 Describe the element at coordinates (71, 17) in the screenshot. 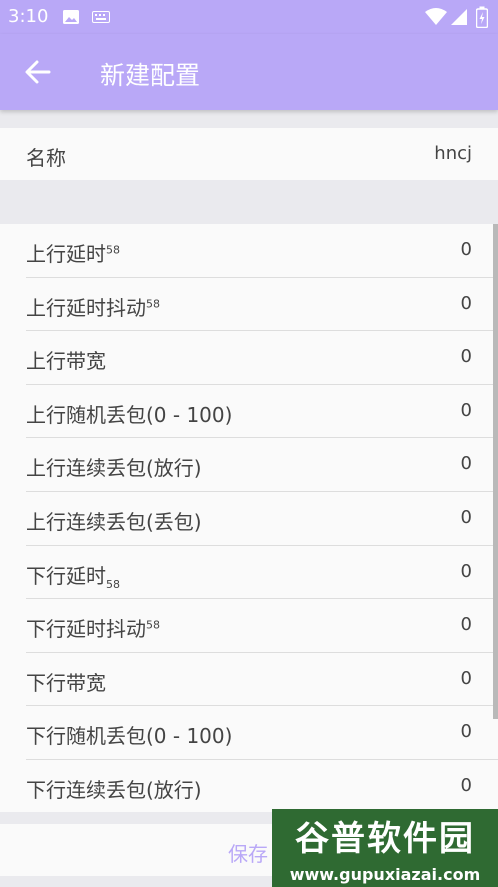

I see `image-icon` at that location.